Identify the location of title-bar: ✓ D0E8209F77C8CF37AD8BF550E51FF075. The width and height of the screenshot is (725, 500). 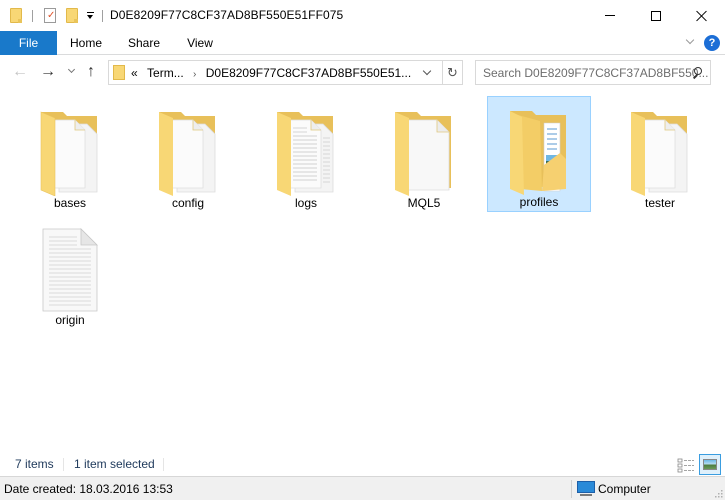
(362, 15).